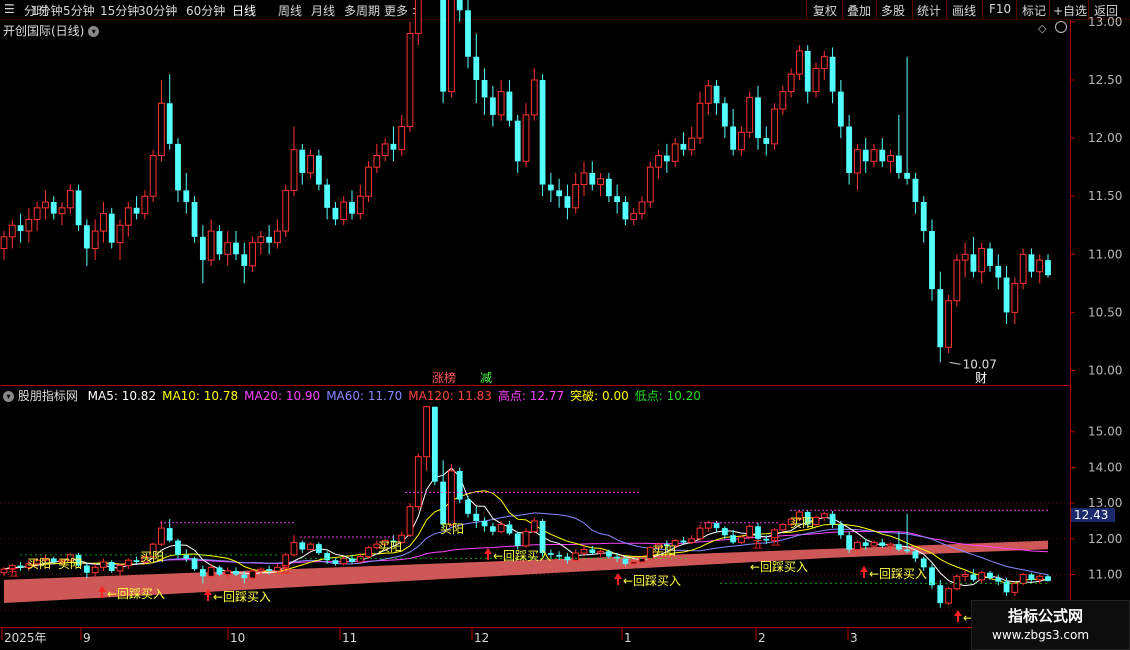 The image size is (1130, 650). What do you see at coordinates (757, 544) in the screenshot?
I see `wu-marker: 五` at bounding box center [757, 544].